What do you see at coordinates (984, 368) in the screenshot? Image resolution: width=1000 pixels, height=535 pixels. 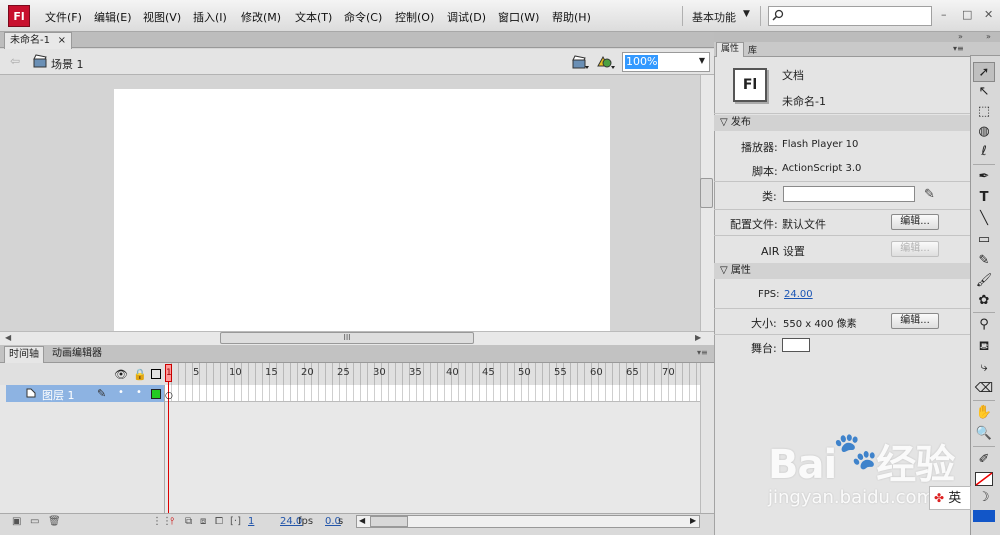 I see `eyedropper-tool-icon: ⤷` at bounding box center [984, 368].